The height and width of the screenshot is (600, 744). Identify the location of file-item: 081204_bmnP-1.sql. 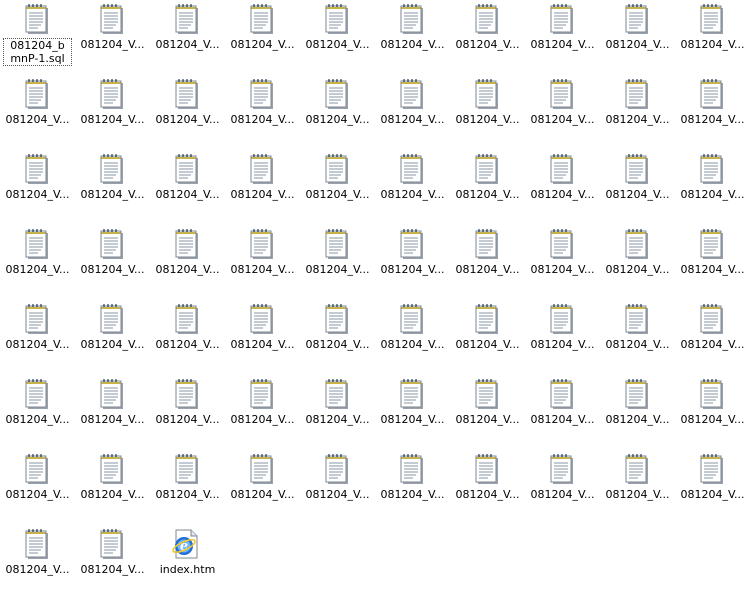
(37, 37).